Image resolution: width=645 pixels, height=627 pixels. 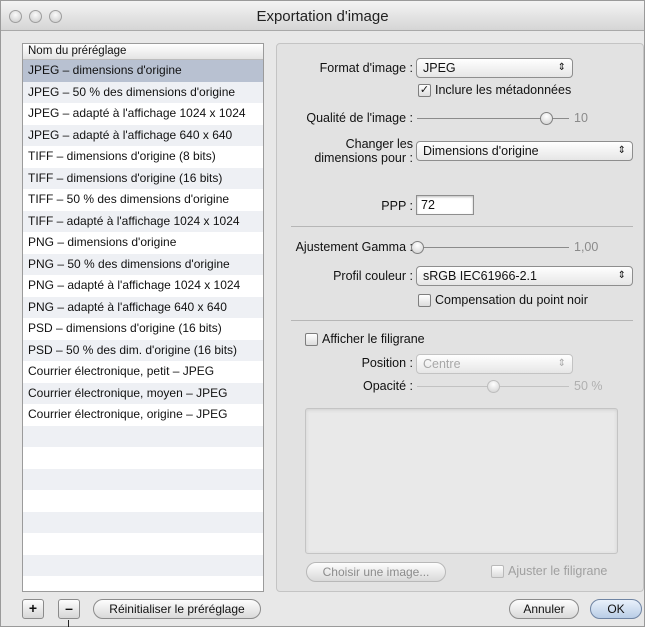 What do you see at coordinates (480, 276) in the screenshot?
I see `color-profile-value: sRGB IEC61966-2.1` at bounding box center [480, 276].